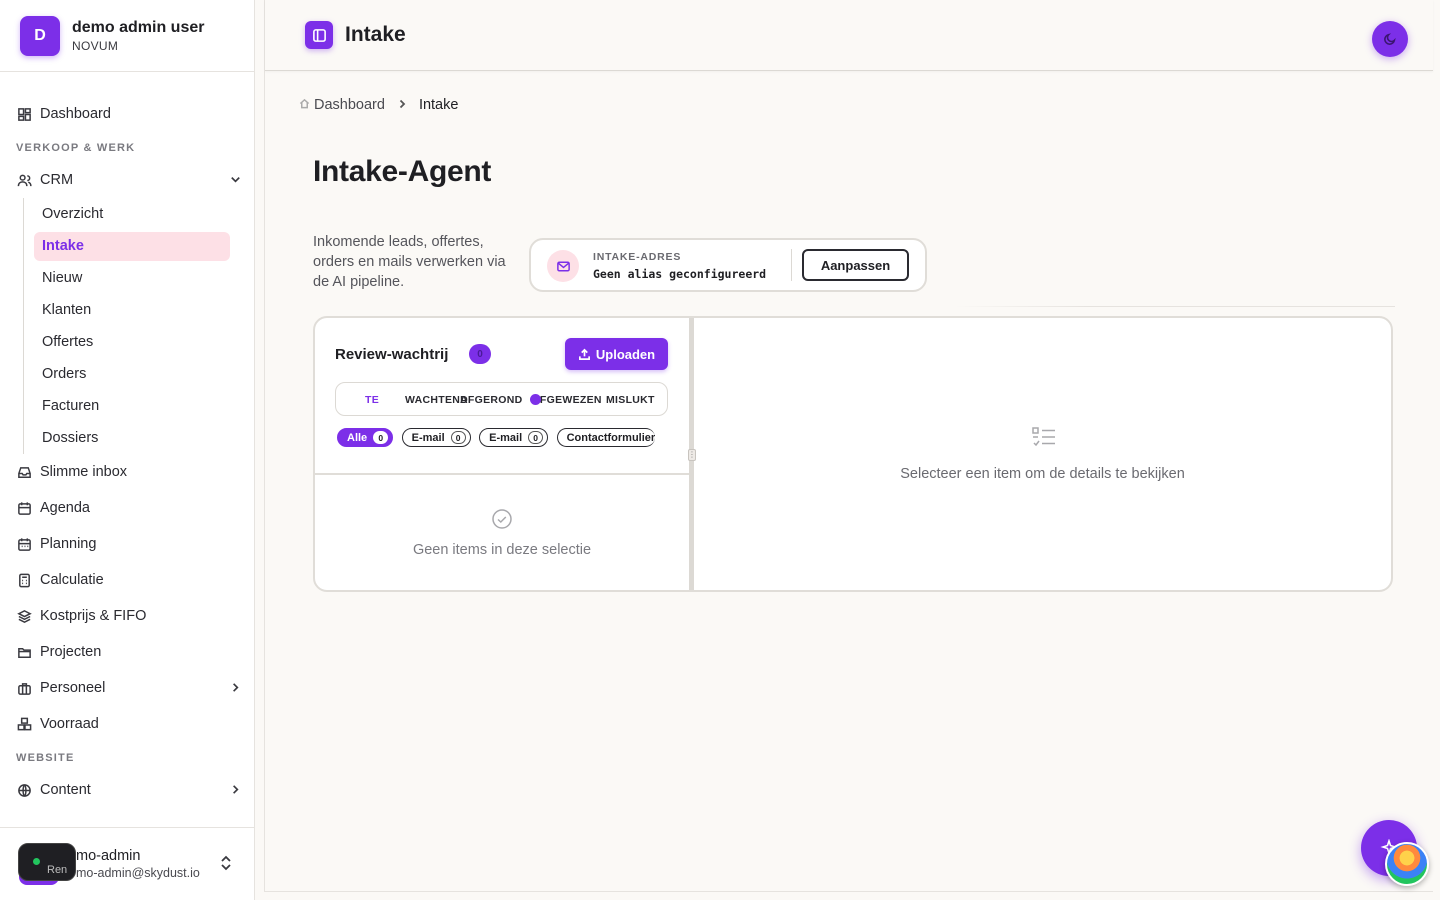  Describe the element at coordinates (24, 580) in the screenshot. I see `calculator-icon` at that location.